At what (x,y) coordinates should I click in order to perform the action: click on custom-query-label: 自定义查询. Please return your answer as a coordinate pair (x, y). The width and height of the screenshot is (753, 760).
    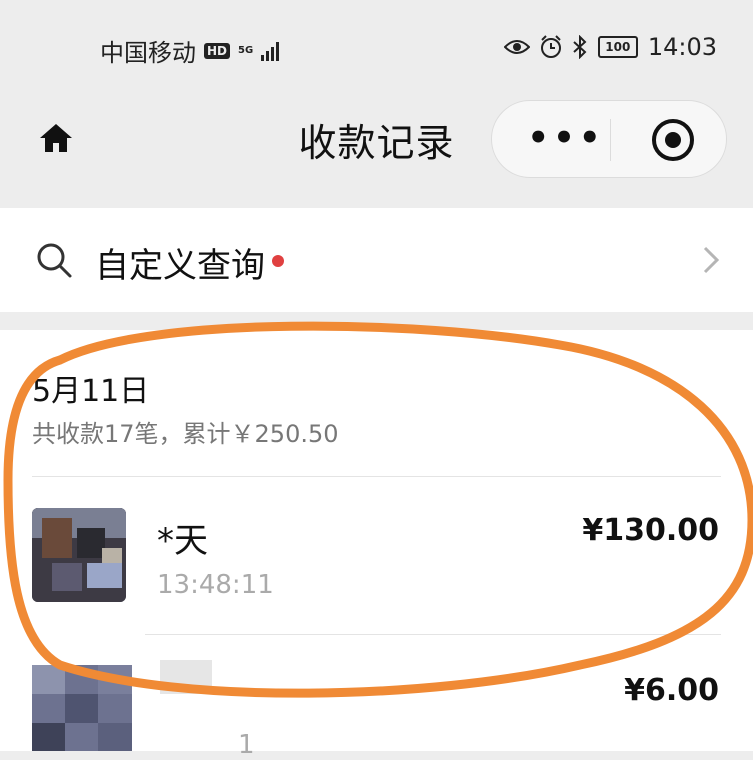
    Looking at the image, I should click on (180, 266).